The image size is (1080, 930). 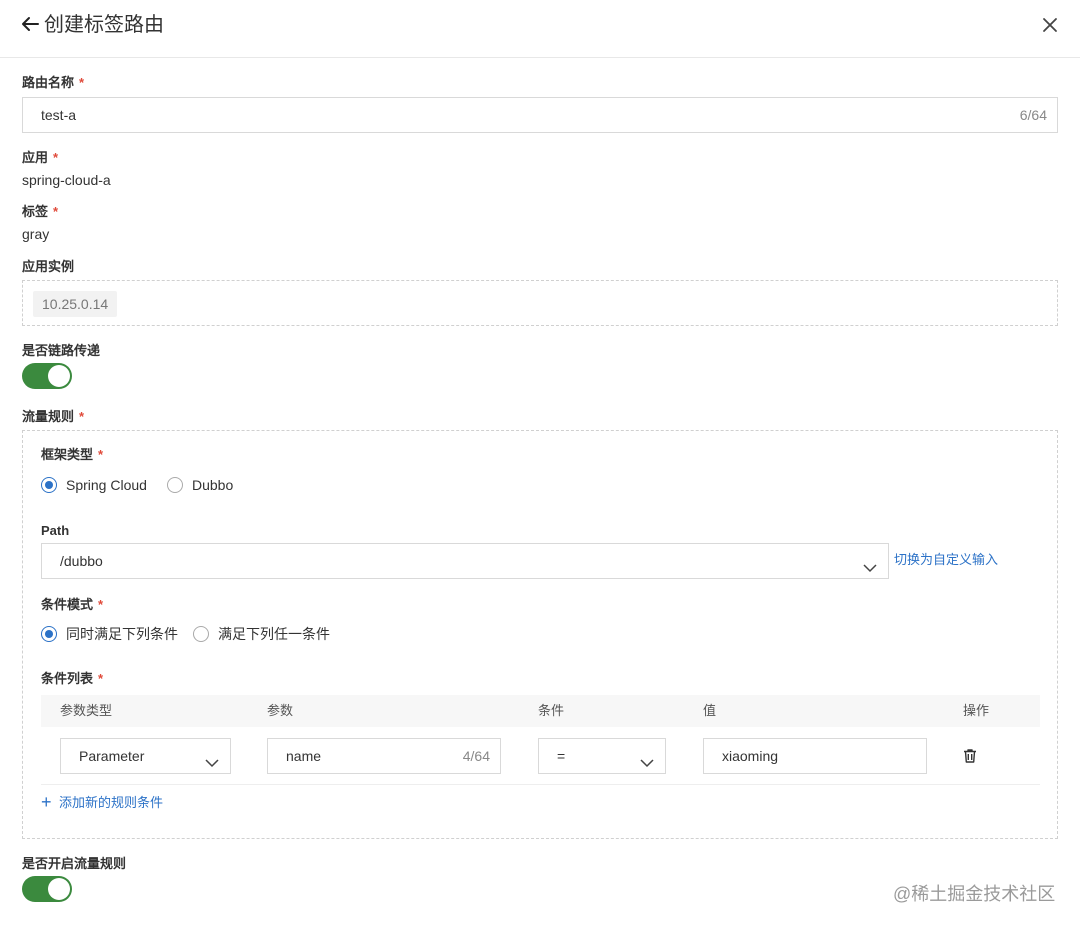 What do you see at coordinates (72, 678) in the screenshot?
I see `condition-list-label: 条件列表 *` at bounding box center [72, 678].